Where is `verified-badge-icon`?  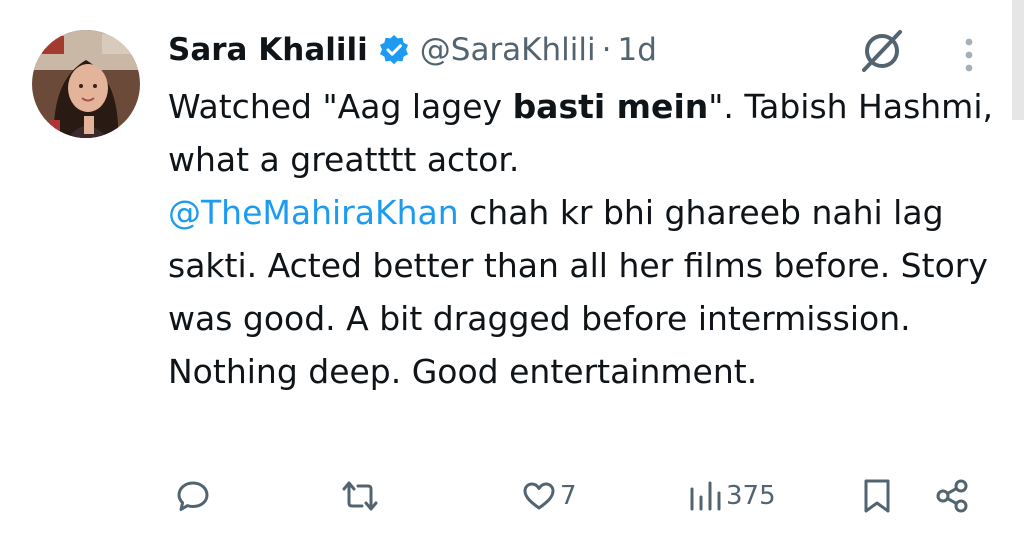
verified-badge-icon is located at coordinates (393, 50).